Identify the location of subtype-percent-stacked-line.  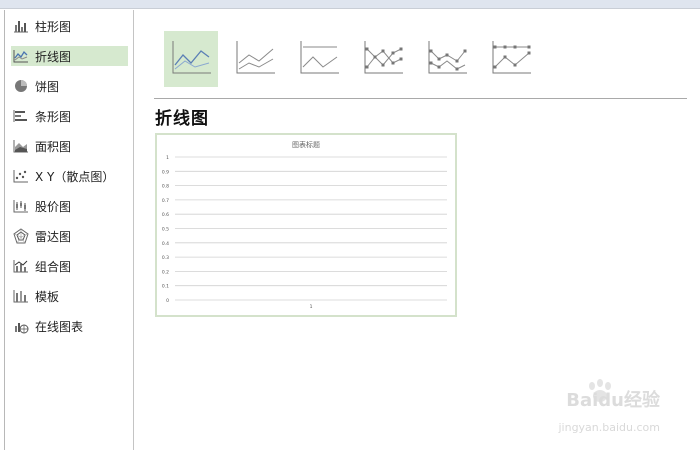
(319, 59).